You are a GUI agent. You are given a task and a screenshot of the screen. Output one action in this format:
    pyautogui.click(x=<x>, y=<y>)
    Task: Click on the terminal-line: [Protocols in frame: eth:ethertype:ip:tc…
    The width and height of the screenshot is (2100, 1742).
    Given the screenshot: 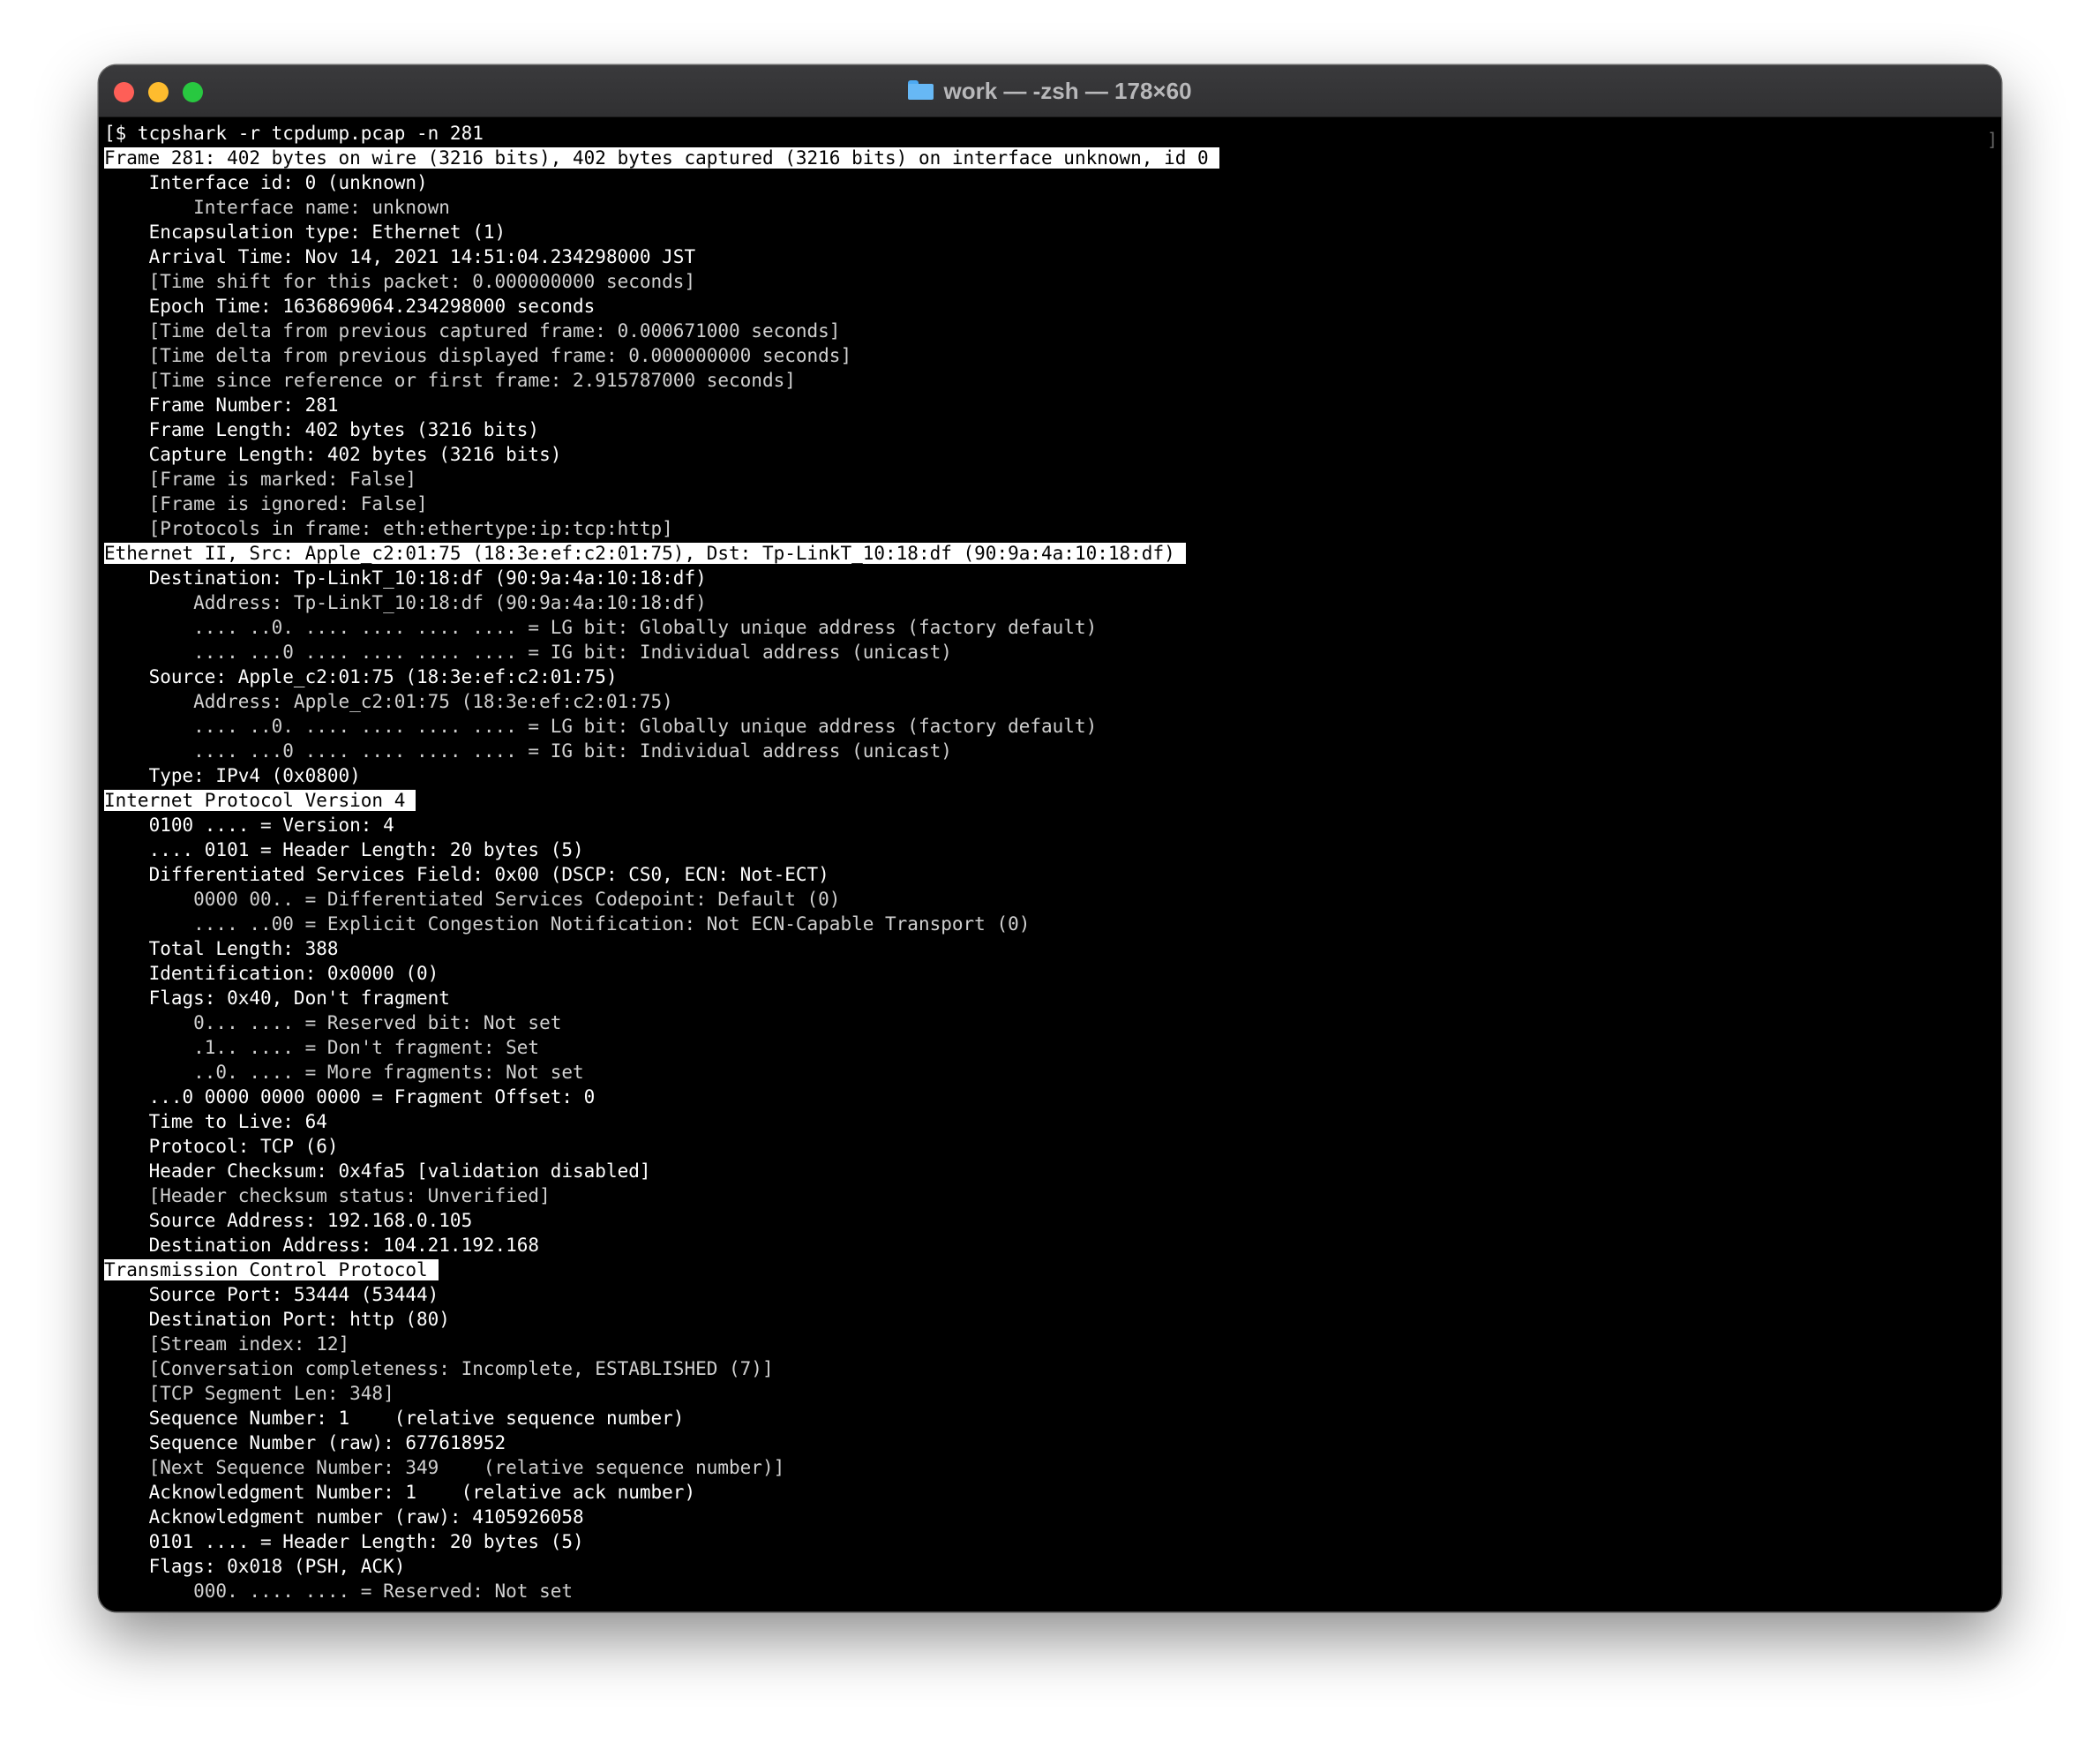 What is the action you would take?
    pyautogui.click(x=388, y=529)
    